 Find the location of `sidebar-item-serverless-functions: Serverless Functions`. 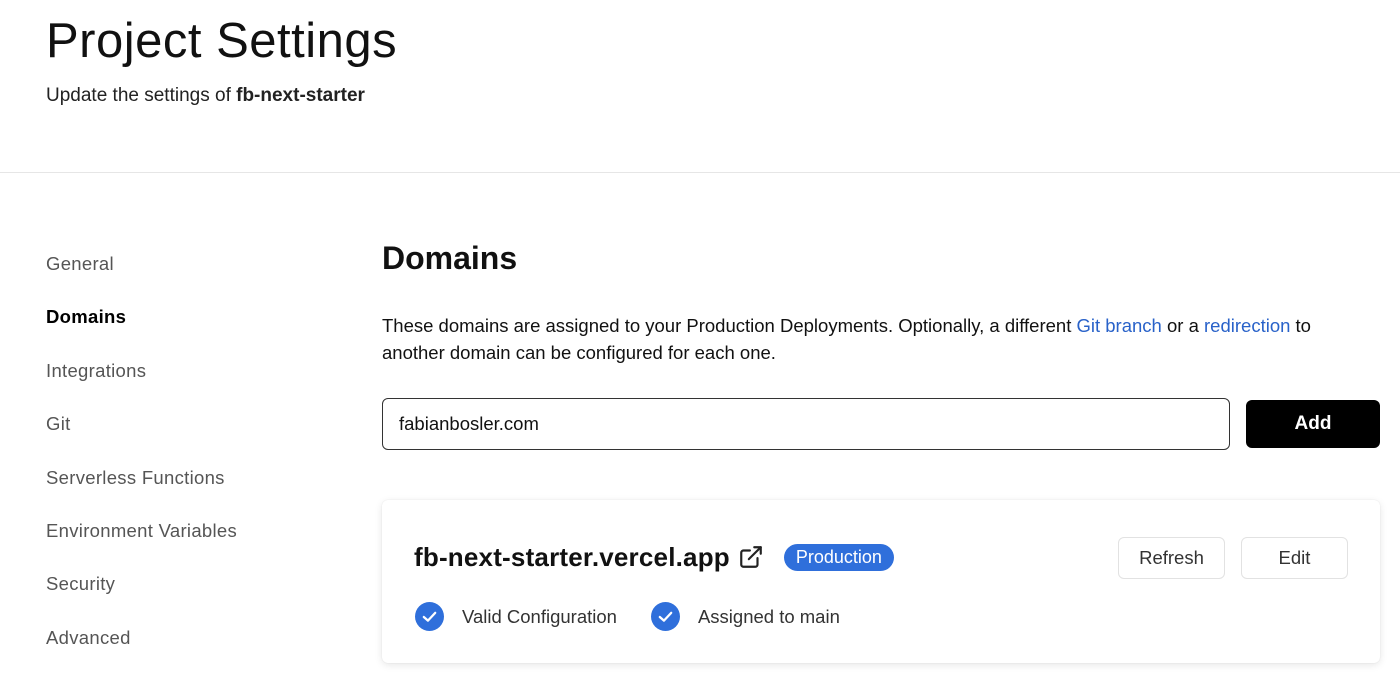

sidebar-item-serverless-functions: Serverless Functions is located at coordinates (196, 490).